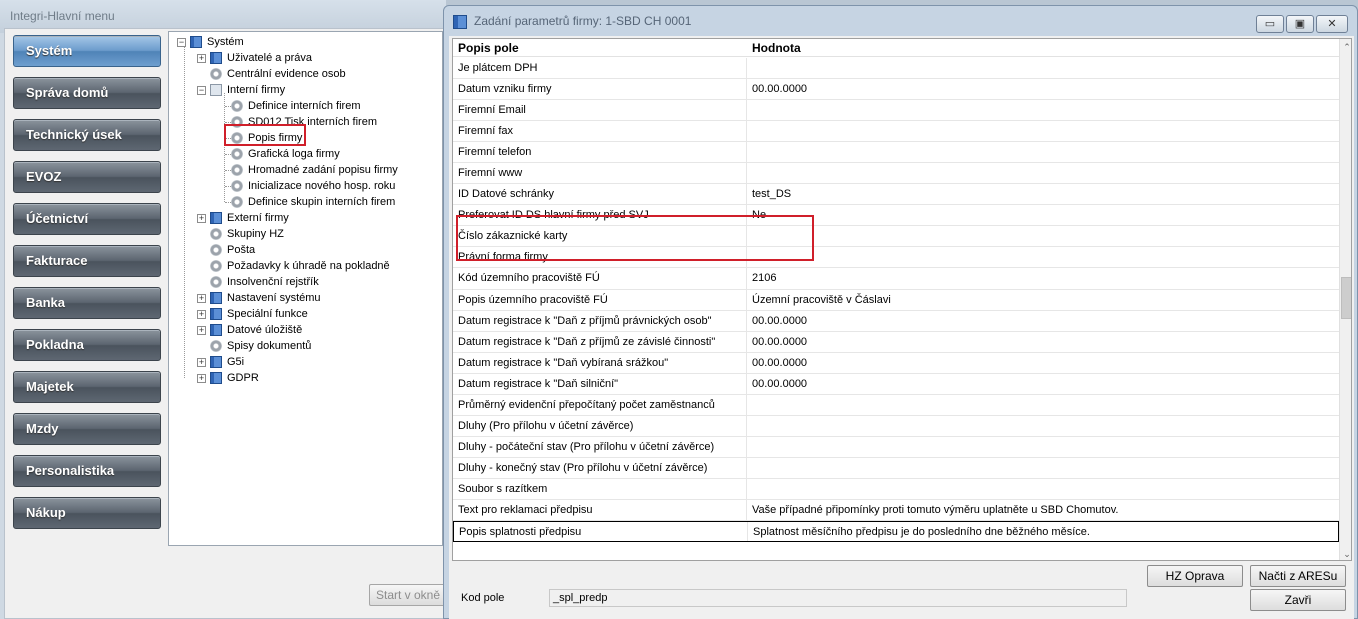 The image size is (1358, 619). I want to click on table-row: Dluhy (Pro přílohu v účetní závěrce), so click(896, 426).